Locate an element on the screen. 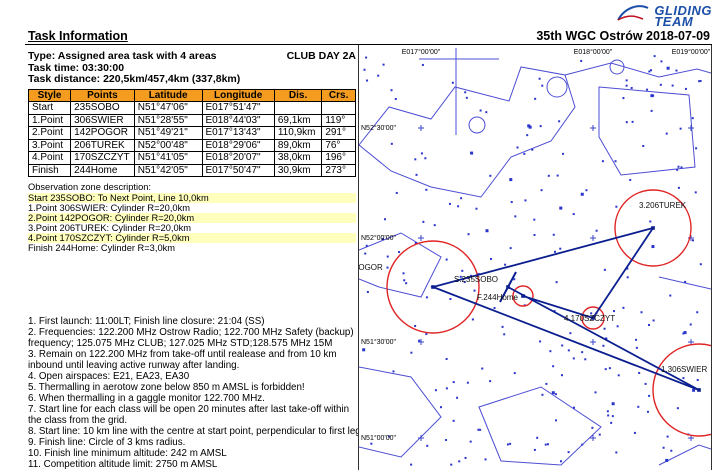 The image size is (720, 470). page-title: Task Information is located at coordinates (78, 36).